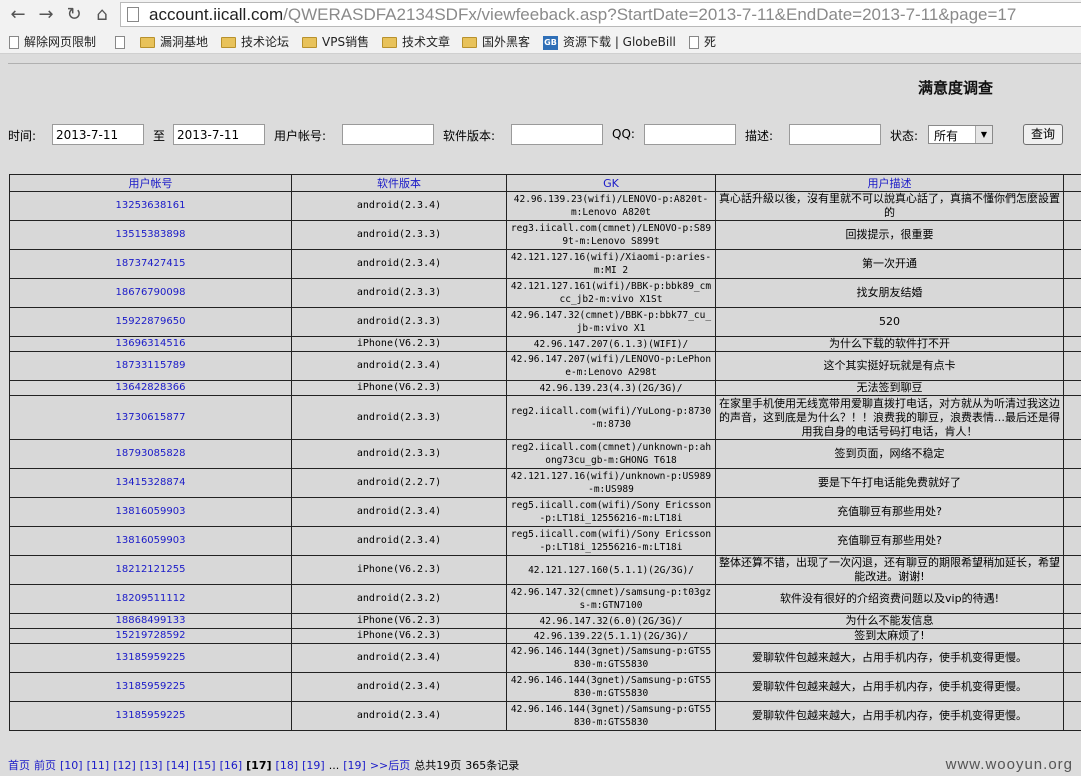 The width and height of the screenshot is (1081, 776). I want to click on column-header-version: 软件版本, so click(399, 183).